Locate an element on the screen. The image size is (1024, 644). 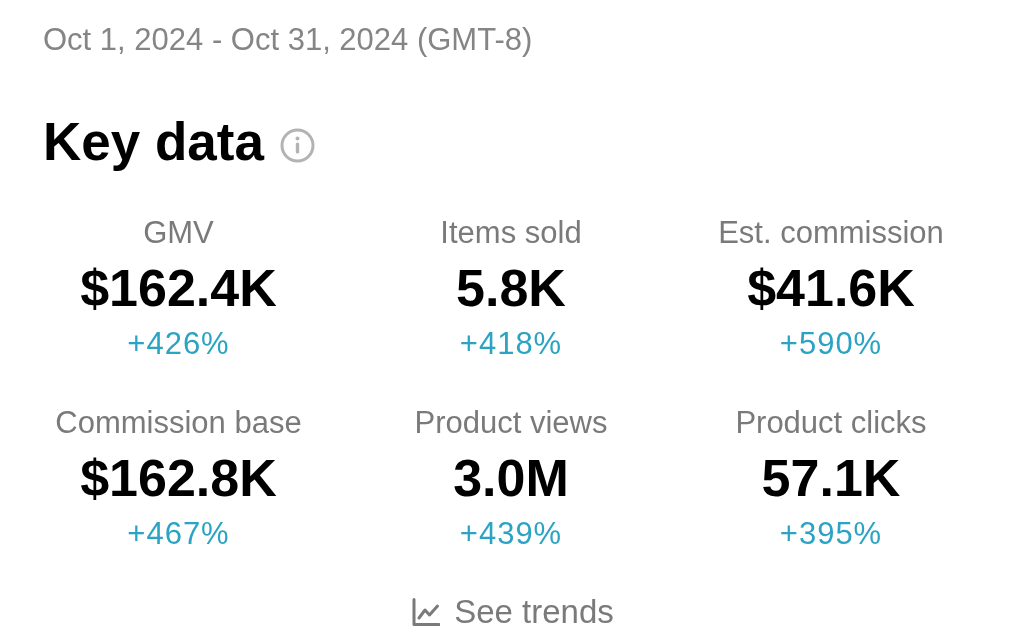
line-chart-icon is located at coordinates (426, 612).